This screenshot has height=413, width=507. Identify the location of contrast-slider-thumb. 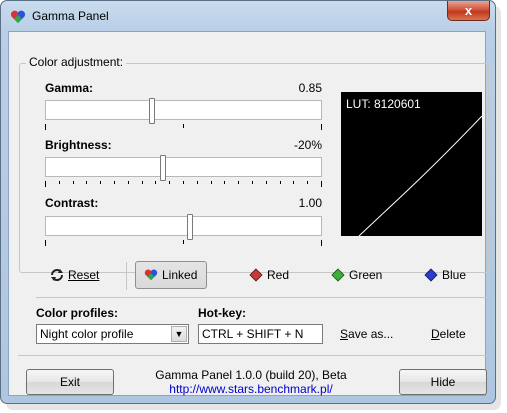
(190, 227).